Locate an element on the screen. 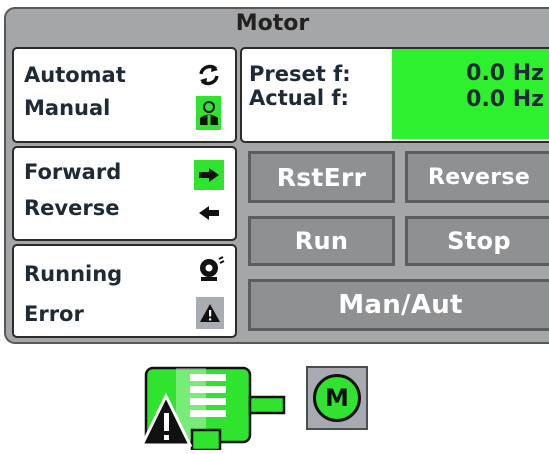 The width and height of the screenshot is (549, 454). reverse-label: Reverse is located at coordinates (72, 208).